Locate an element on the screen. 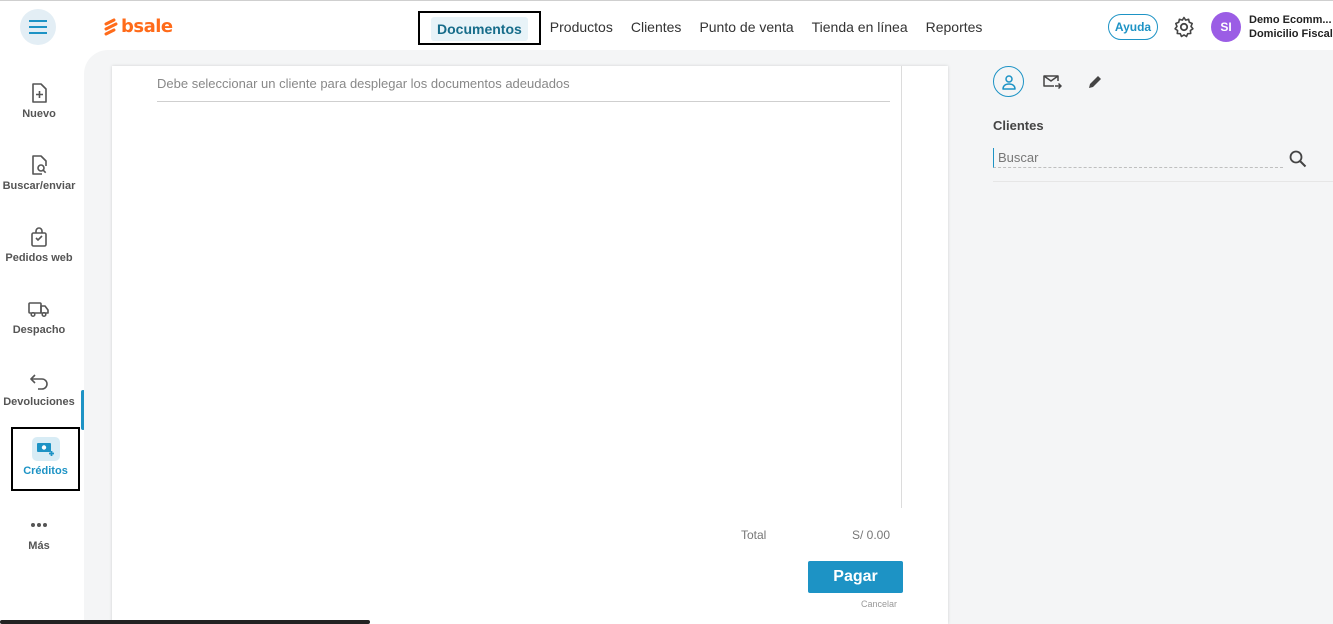  mail-forward-icon is located at coordinates (1052, 81).